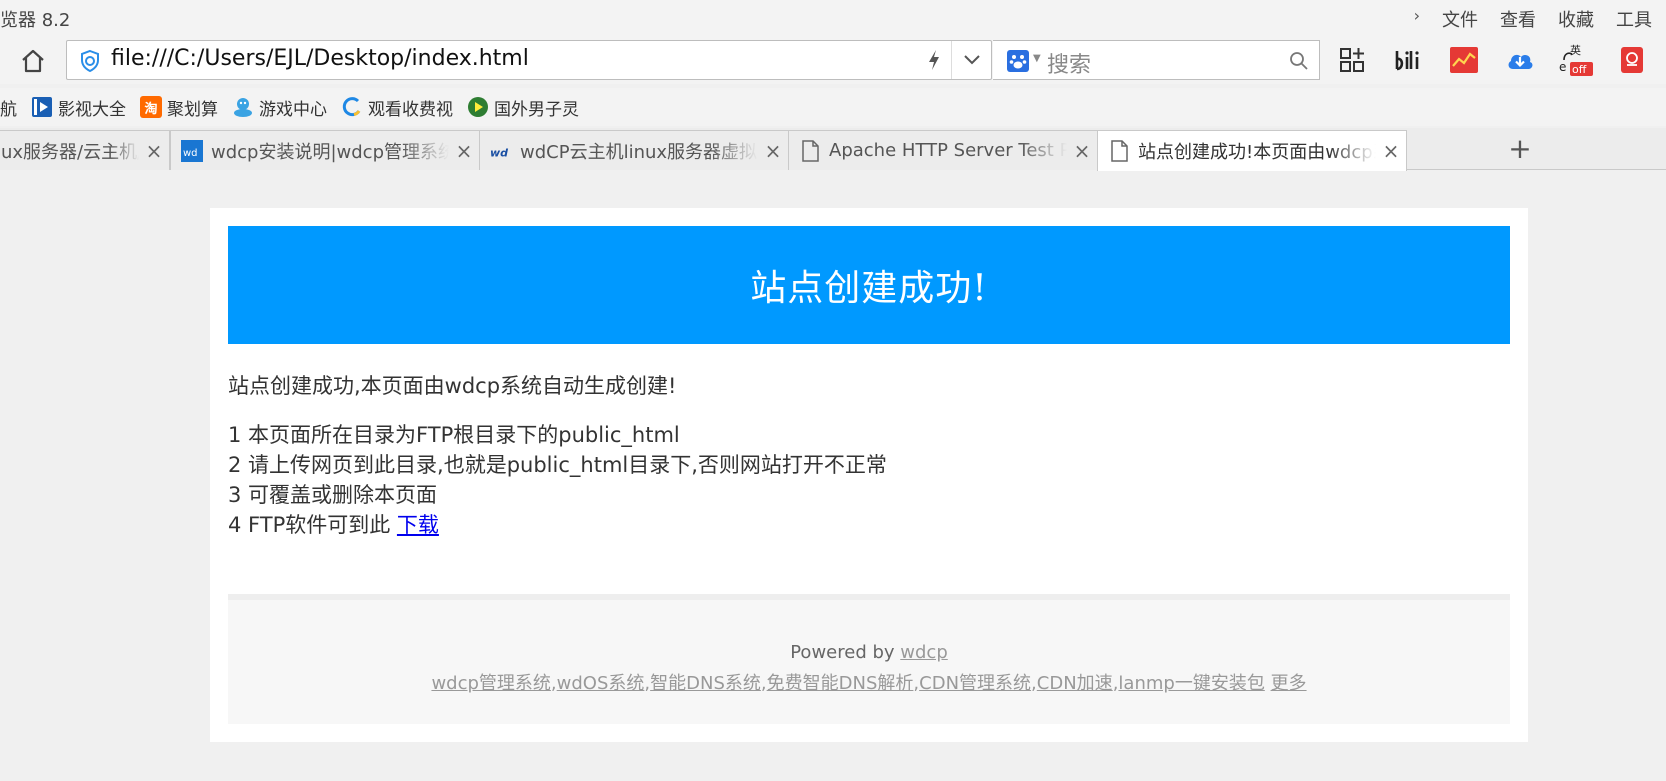 This screenshot has width=1666, height=781. I want to click on search-box: ▼ 搜索, so click(1156, 60).